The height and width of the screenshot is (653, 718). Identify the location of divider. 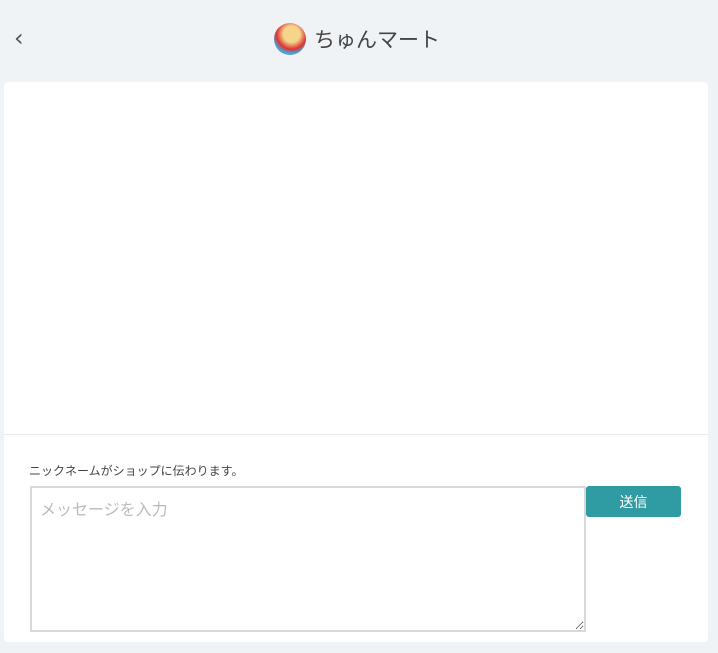
(356, 434).